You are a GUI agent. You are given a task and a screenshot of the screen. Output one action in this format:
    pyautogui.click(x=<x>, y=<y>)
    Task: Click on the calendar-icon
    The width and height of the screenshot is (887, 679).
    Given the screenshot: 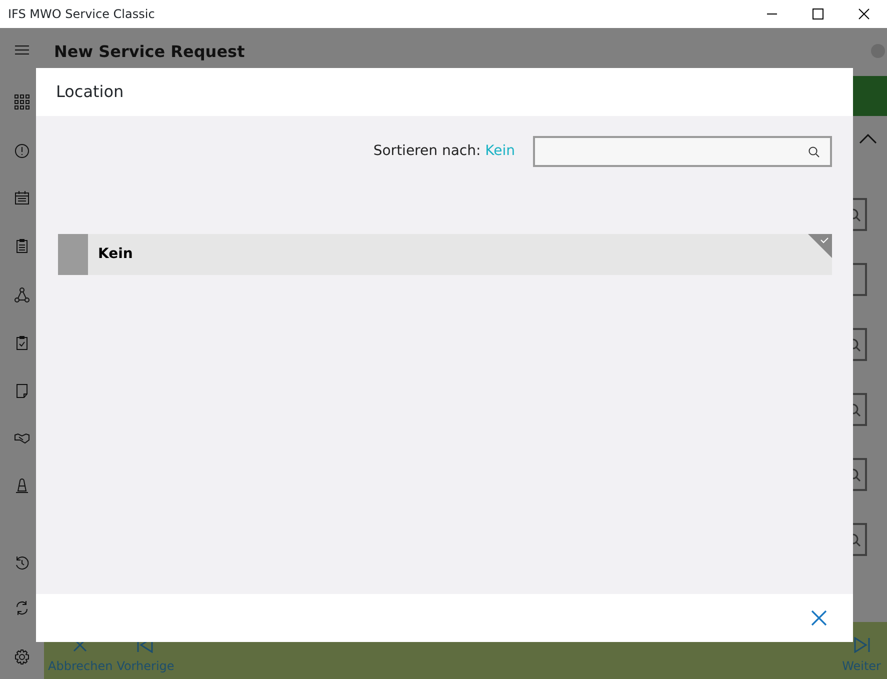 What is the action you would take?
    pyautogui.click(x=22, y=198)
    